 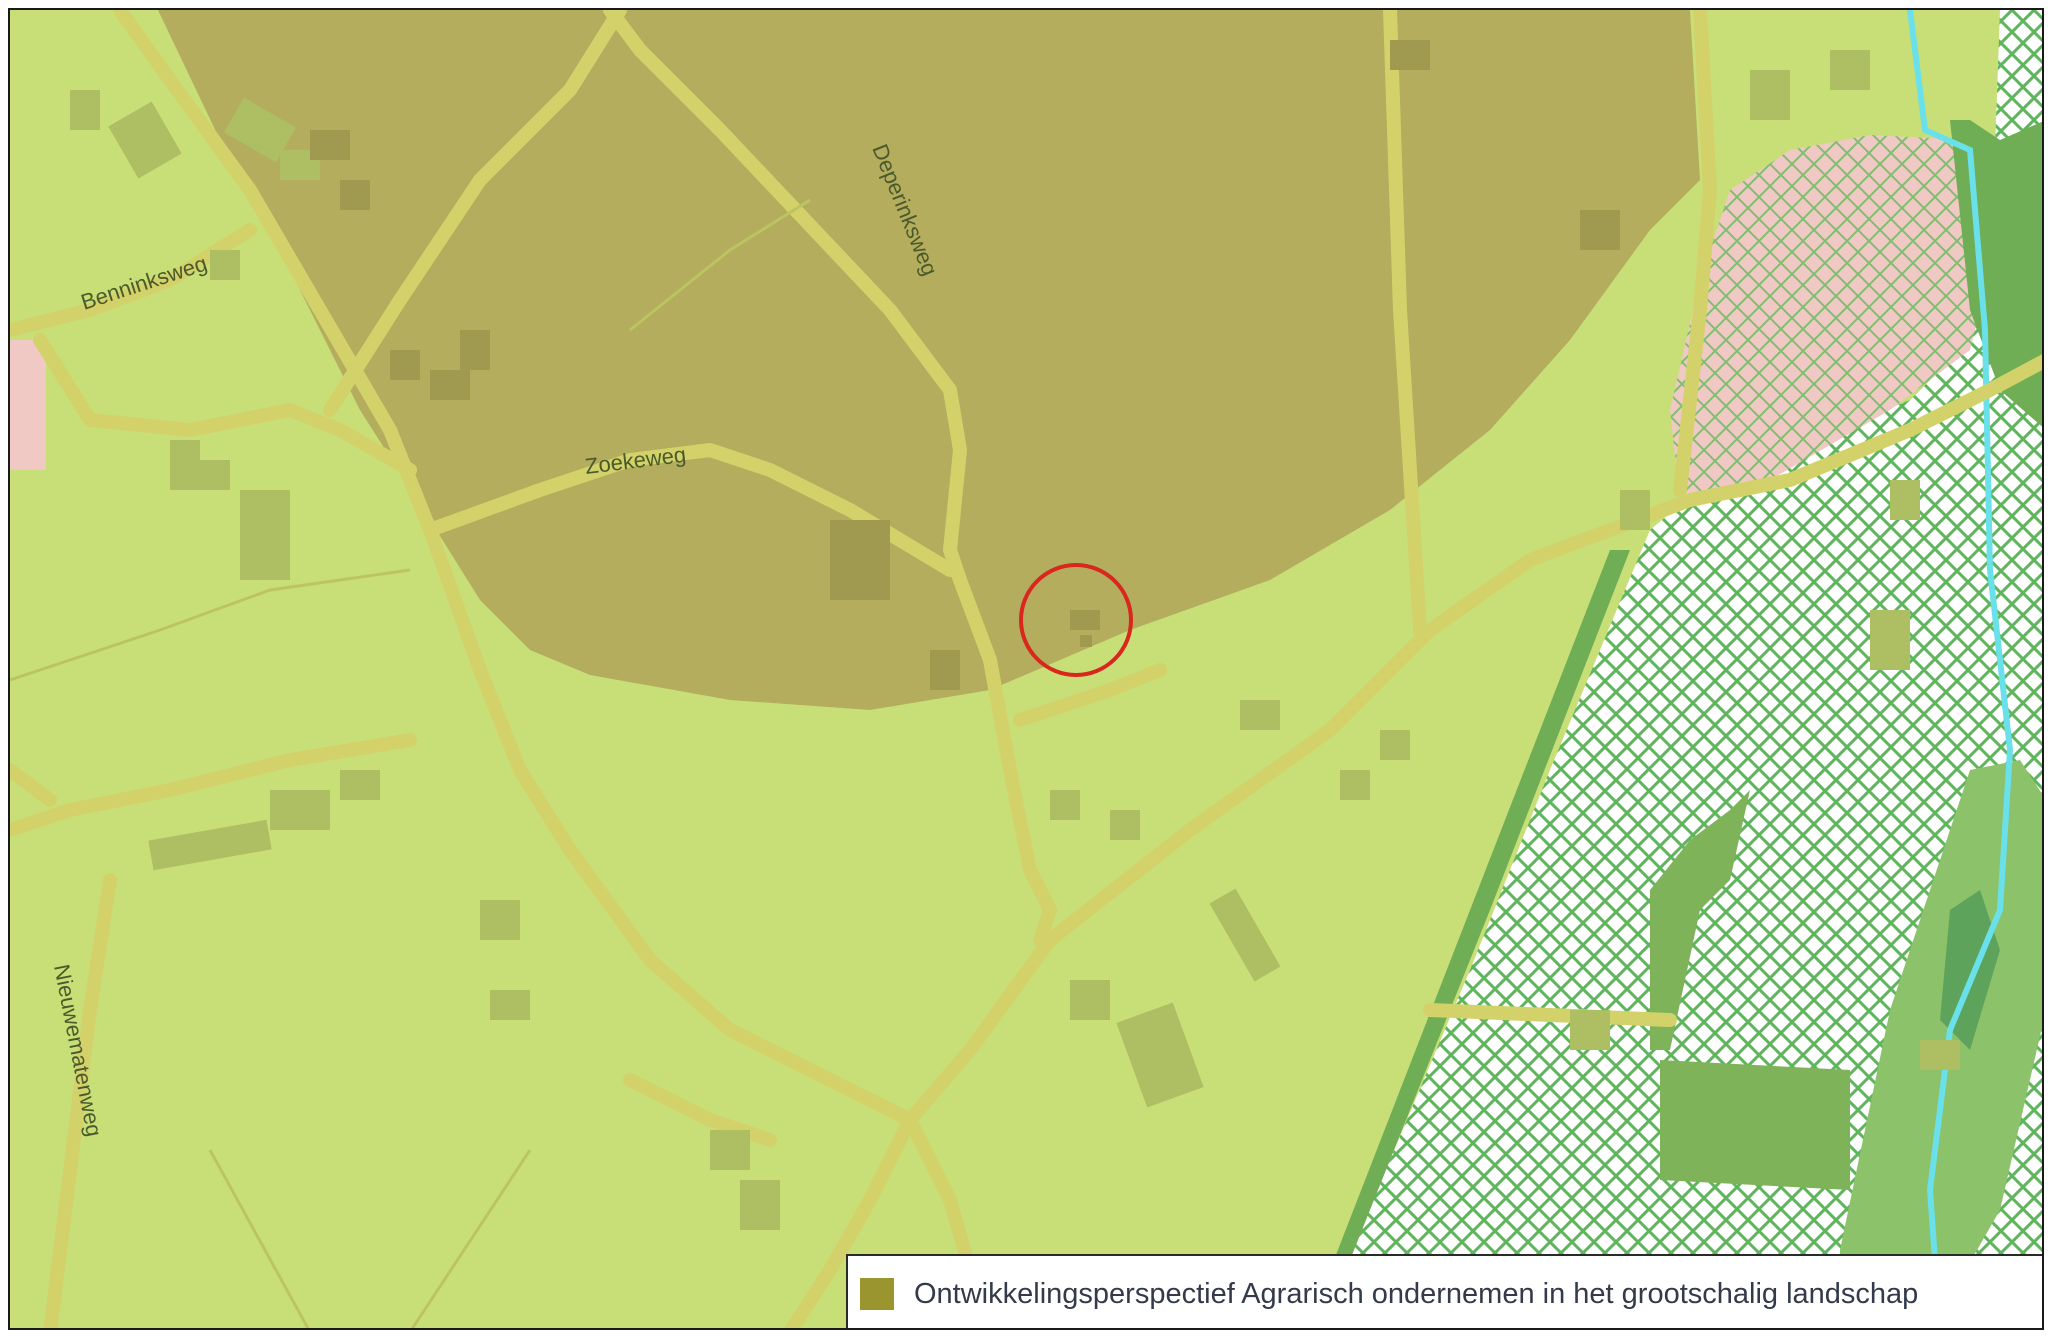 What do you see at coordinates (1755, 1125) in the screenshot?
I see `forest-block` at bounding box center [1755, 1125].